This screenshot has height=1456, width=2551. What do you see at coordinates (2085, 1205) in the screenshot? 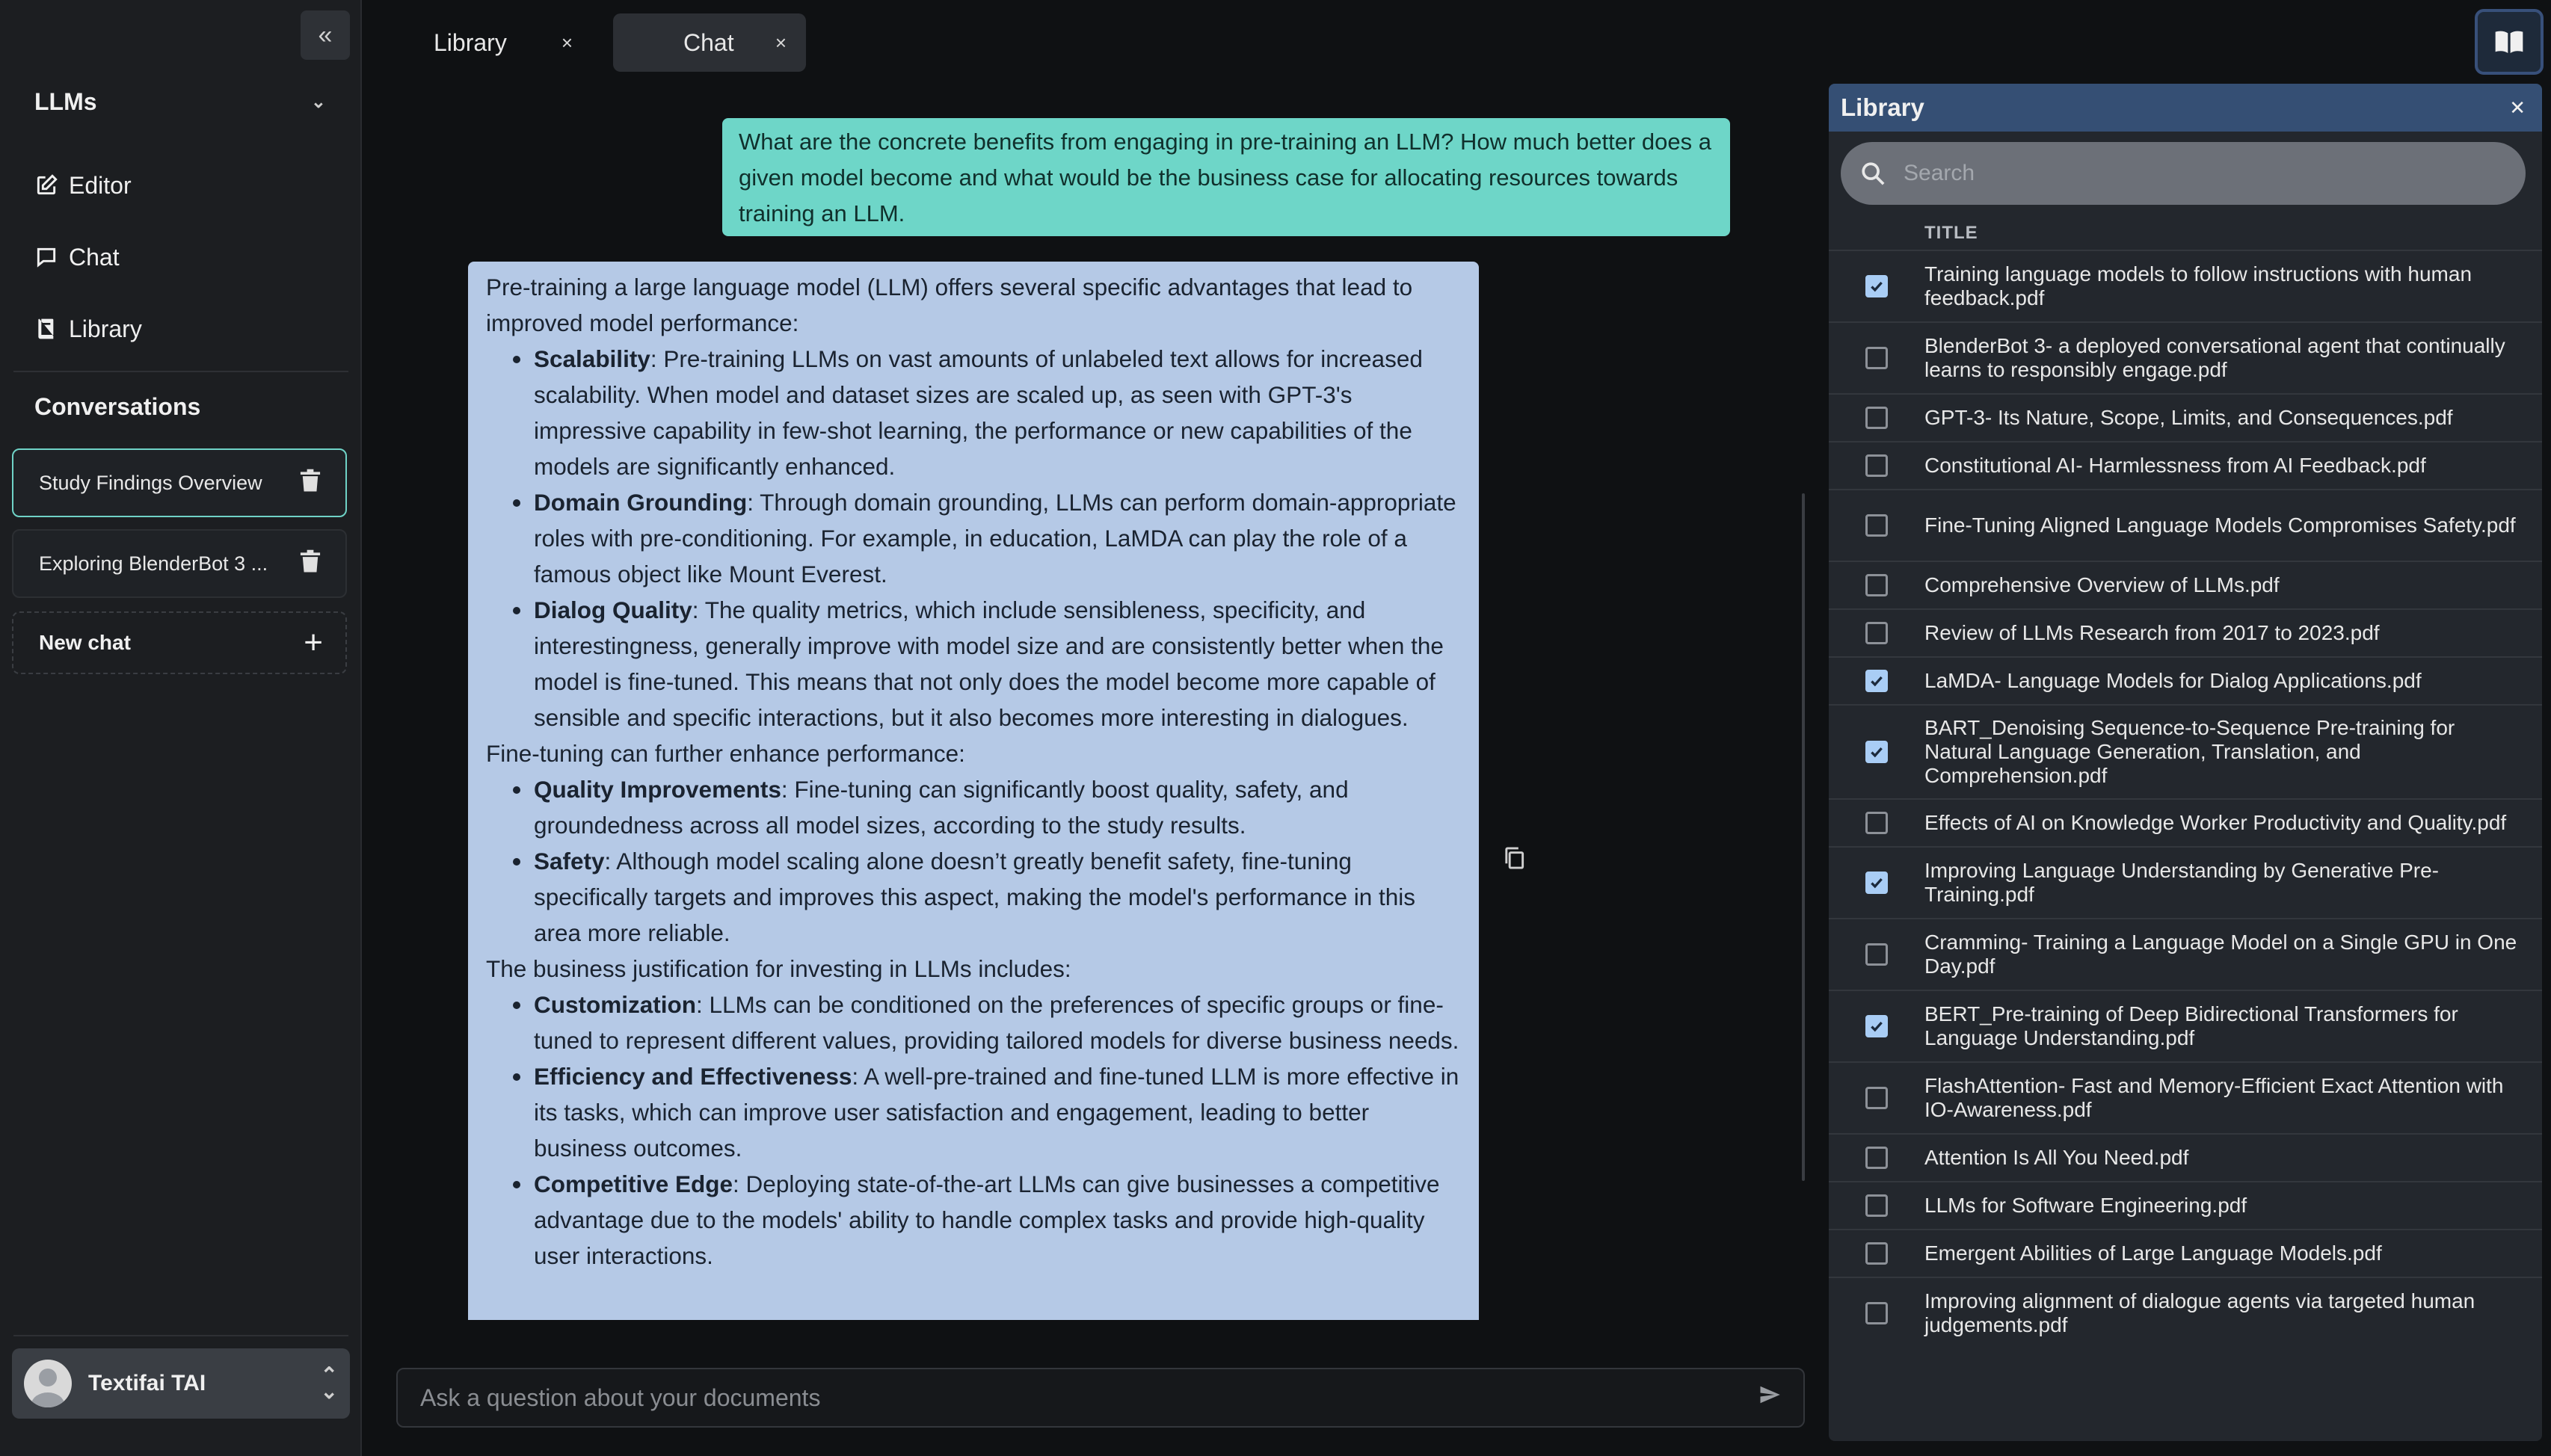
I see `document-title: LLMs for Software Engineering.pdf` at bounding box center [2085, 1205].